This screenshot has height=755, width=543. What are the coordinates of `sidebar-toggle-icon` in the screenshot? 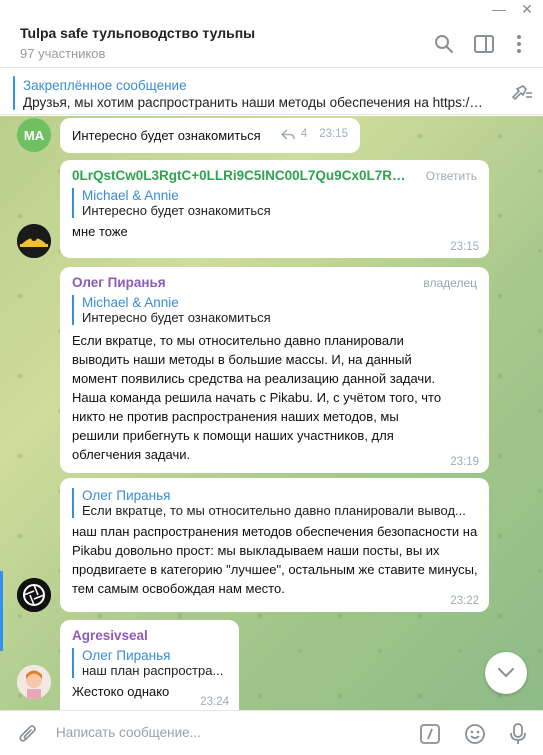 It's located at (484, 44).